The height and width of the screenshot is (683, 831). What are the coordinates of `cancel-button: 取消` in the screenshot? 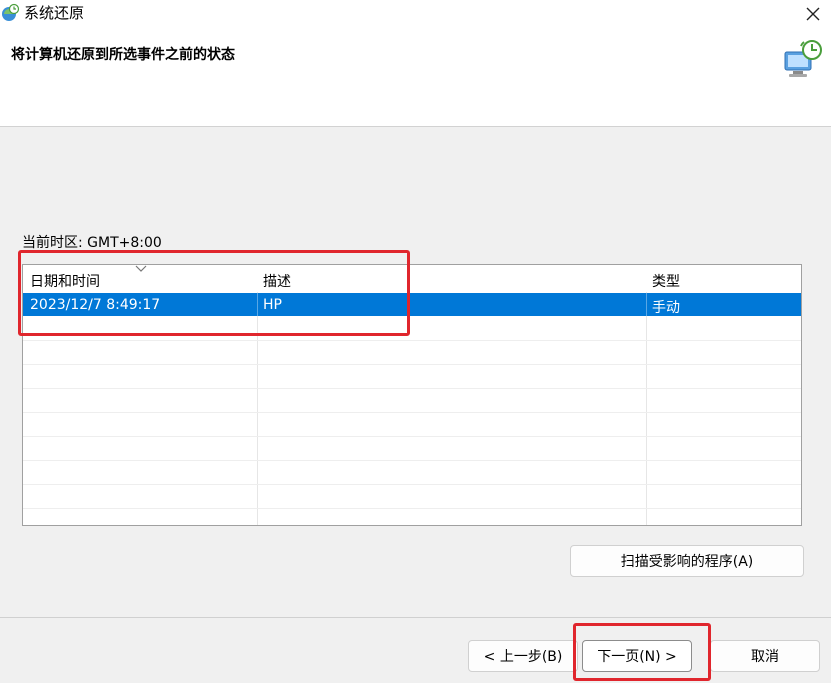 It's located at (765, 656).